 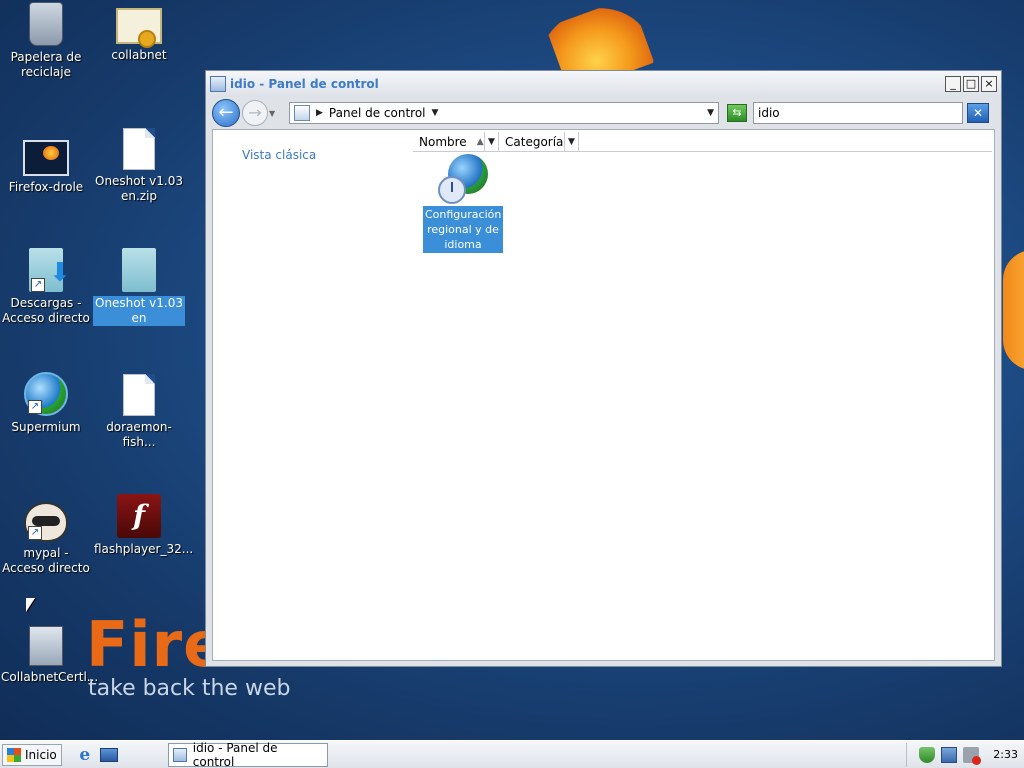 I want to click on firefox-wallpaper-tail, so click(x=1013, y=310).